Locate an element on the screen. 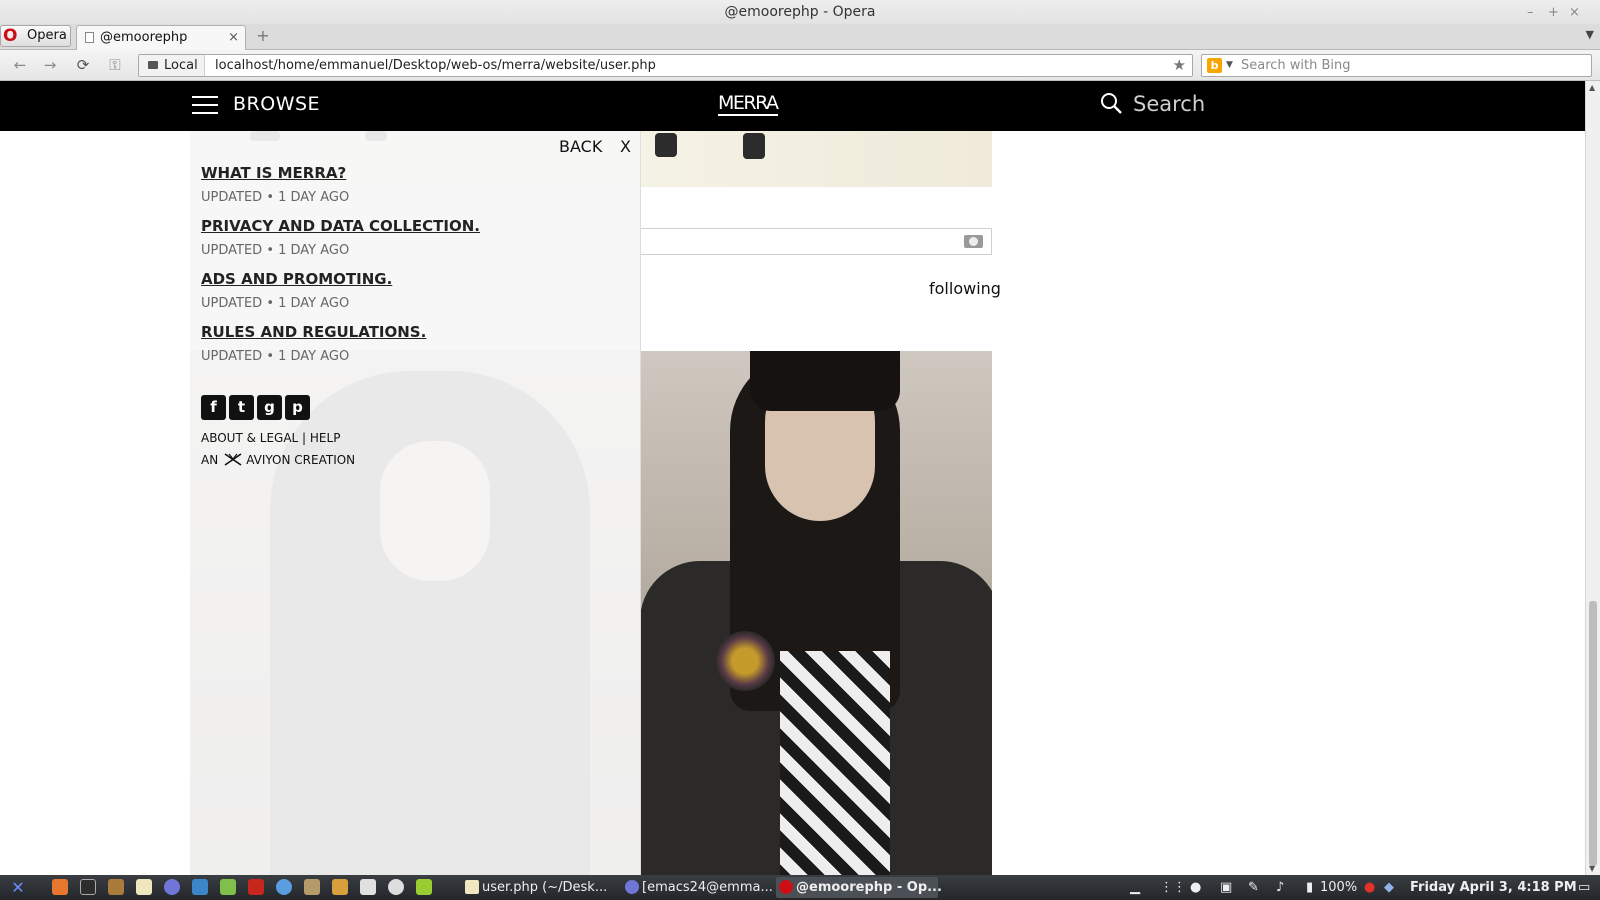 The width and height of the screenshot is (1600, 900). bing-icon: b is located at coordinates (1214, 65).